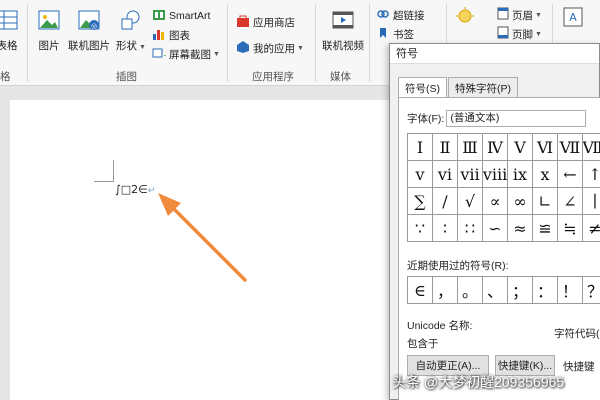 The width and height of the screenshot is (600, 400). Describe the element at coordinates (591, 174) in the screenshot. I see `symbol-cell: ↑` at that location.